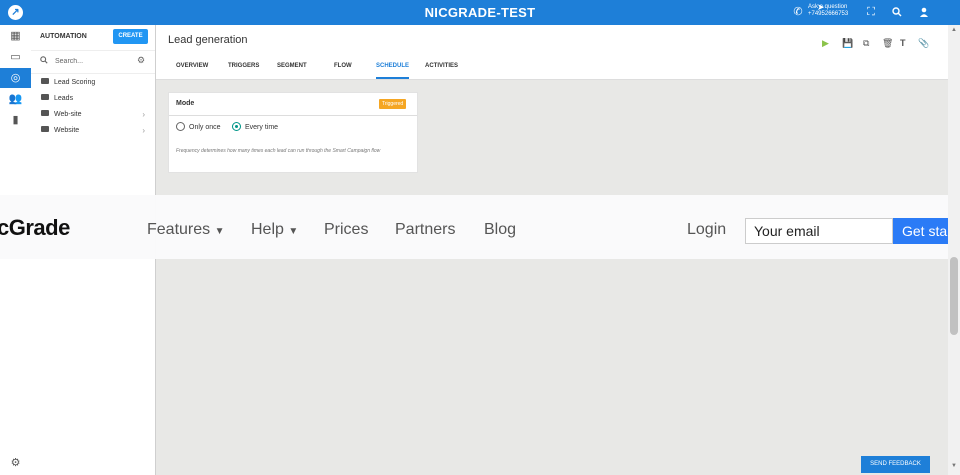  I want to click on analytics-icon: ▮, so click(15, 120).